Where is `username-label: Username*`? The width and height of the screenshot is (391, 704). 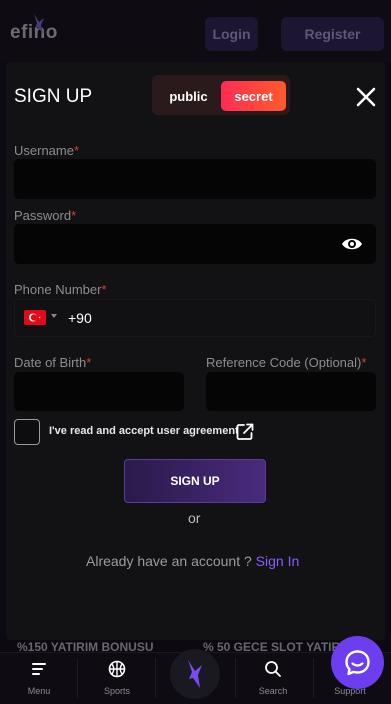
username-label: Username* is located at coordinates (47, 150).